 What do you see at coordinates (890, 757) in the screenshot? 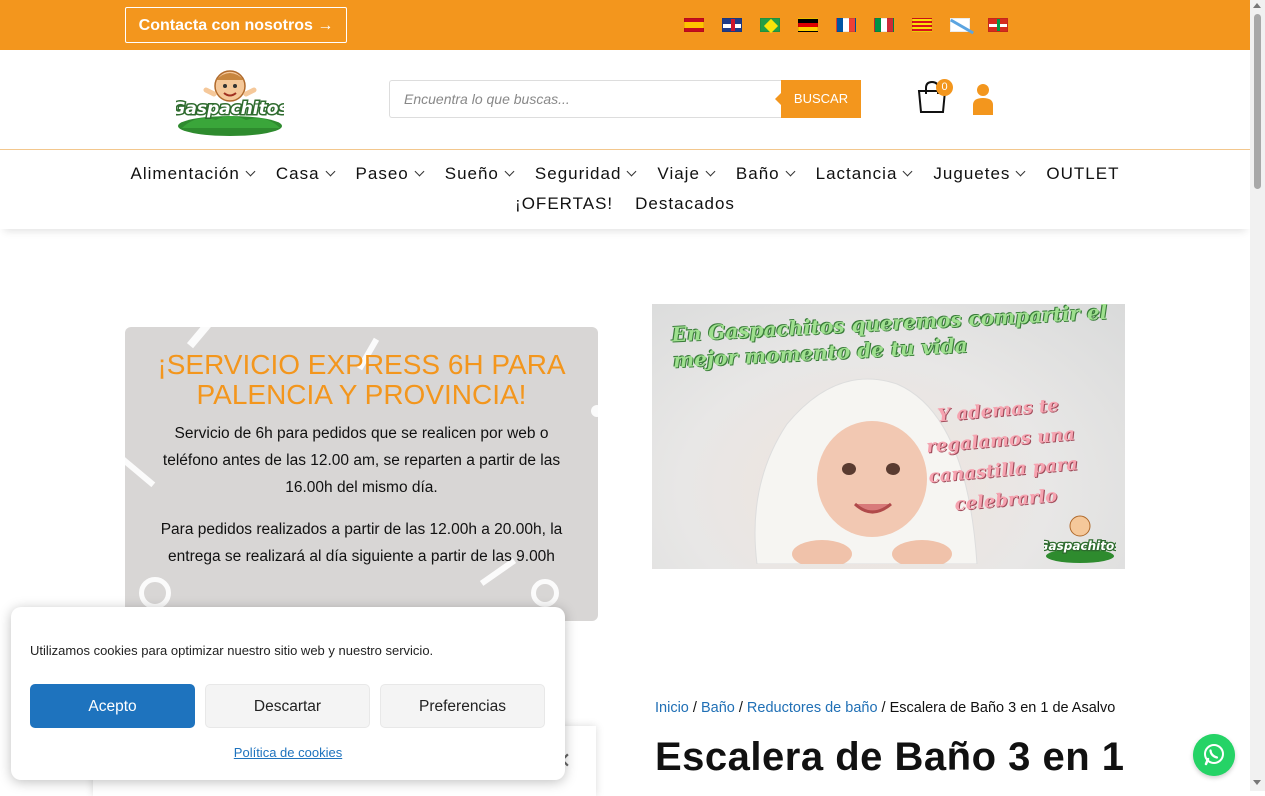
I see `product-title: Escalera de Baño 3 en 1` at bounding box center [890, 757].